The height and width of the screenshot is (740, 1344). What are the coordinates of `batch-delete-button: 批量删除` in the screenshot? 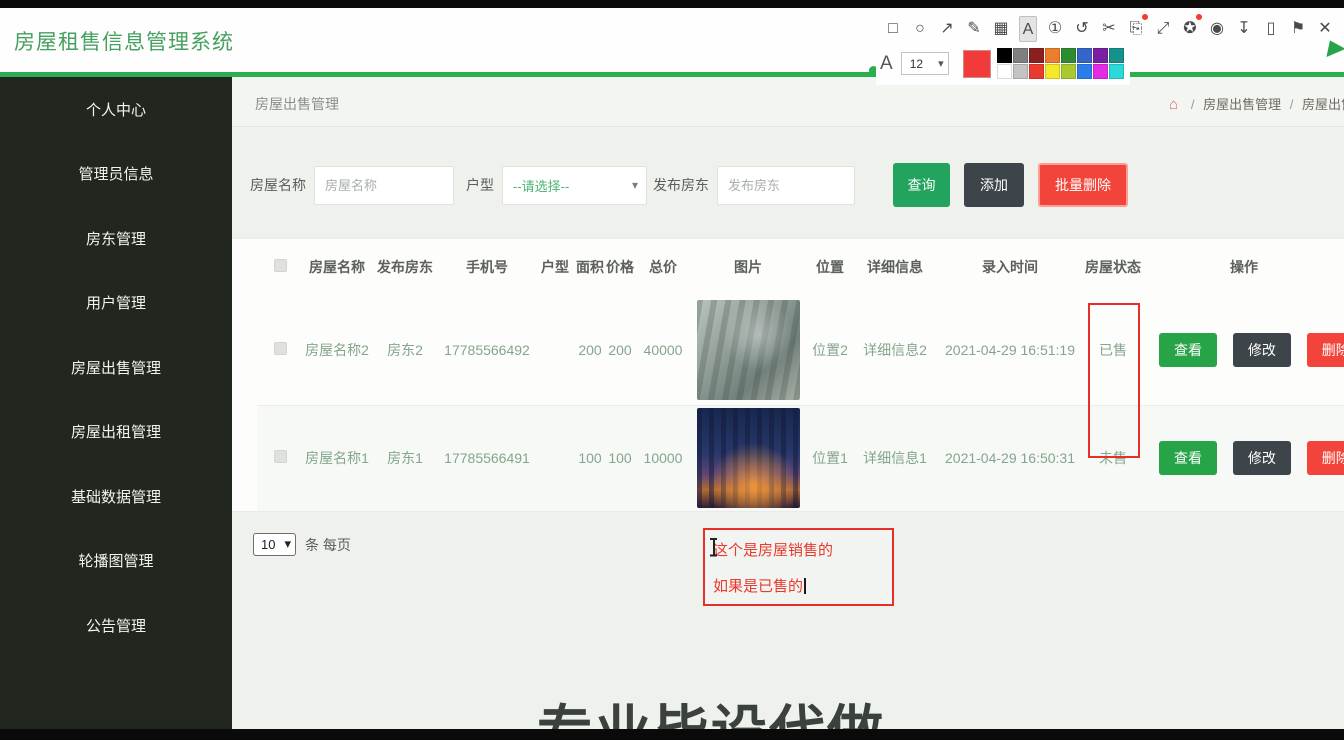 It's located at (1083, 185).